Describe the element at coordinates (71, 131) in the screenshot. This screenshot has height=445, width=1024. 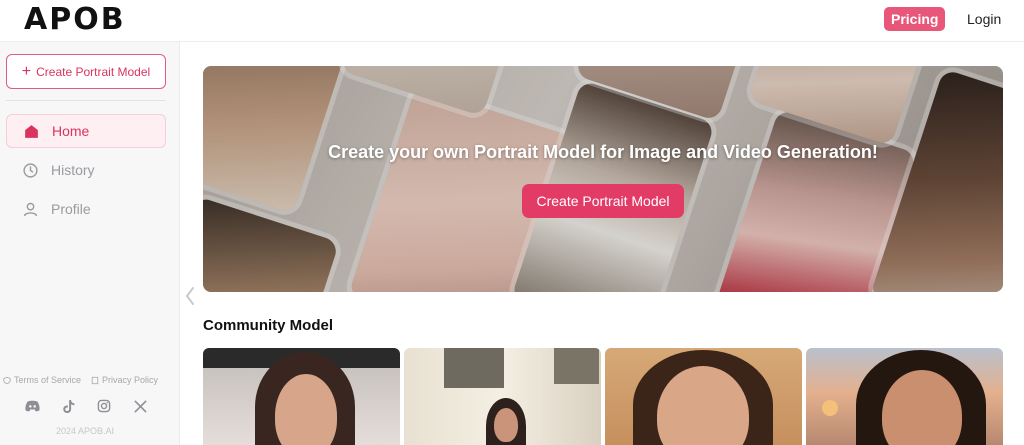
I see `sidebar-item-label: Home` at that location.